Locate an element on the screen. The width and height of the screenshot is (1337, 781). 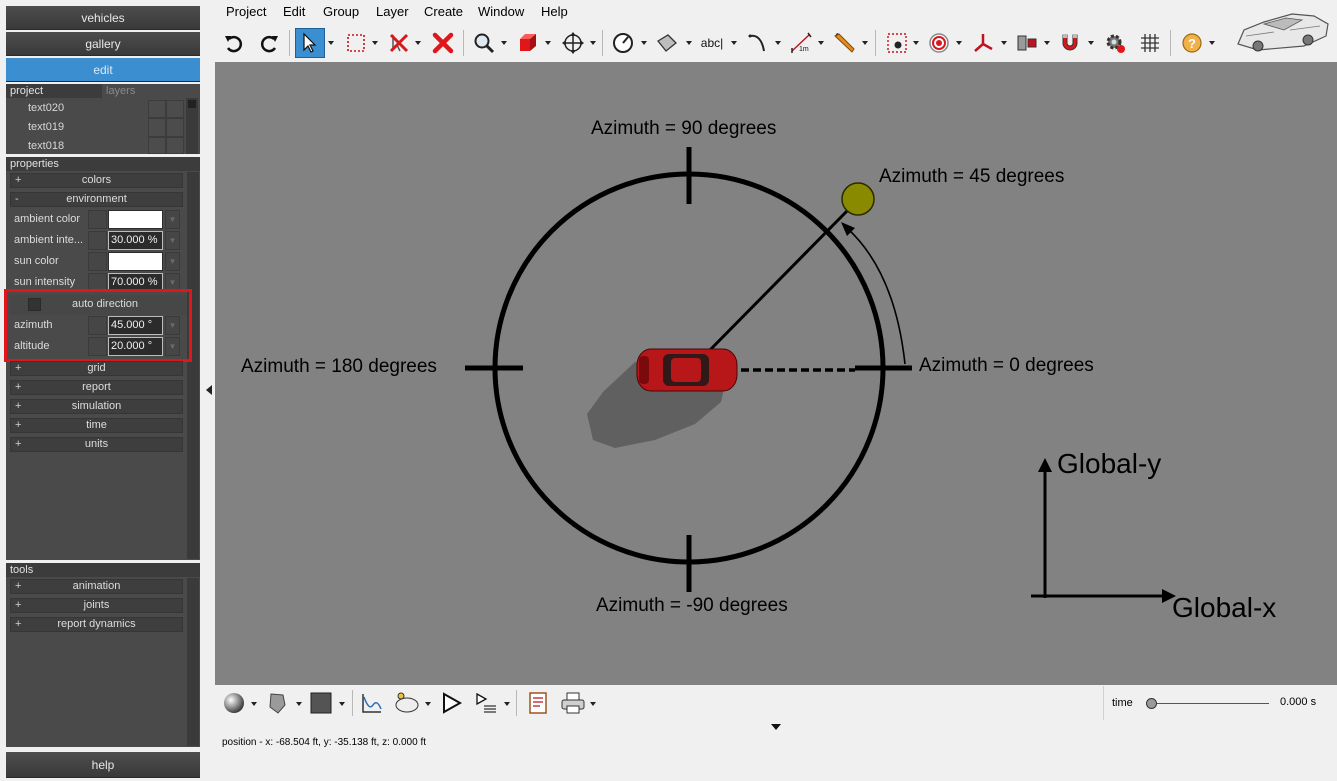
menu-project: Project is located at coordinates (246, 11).